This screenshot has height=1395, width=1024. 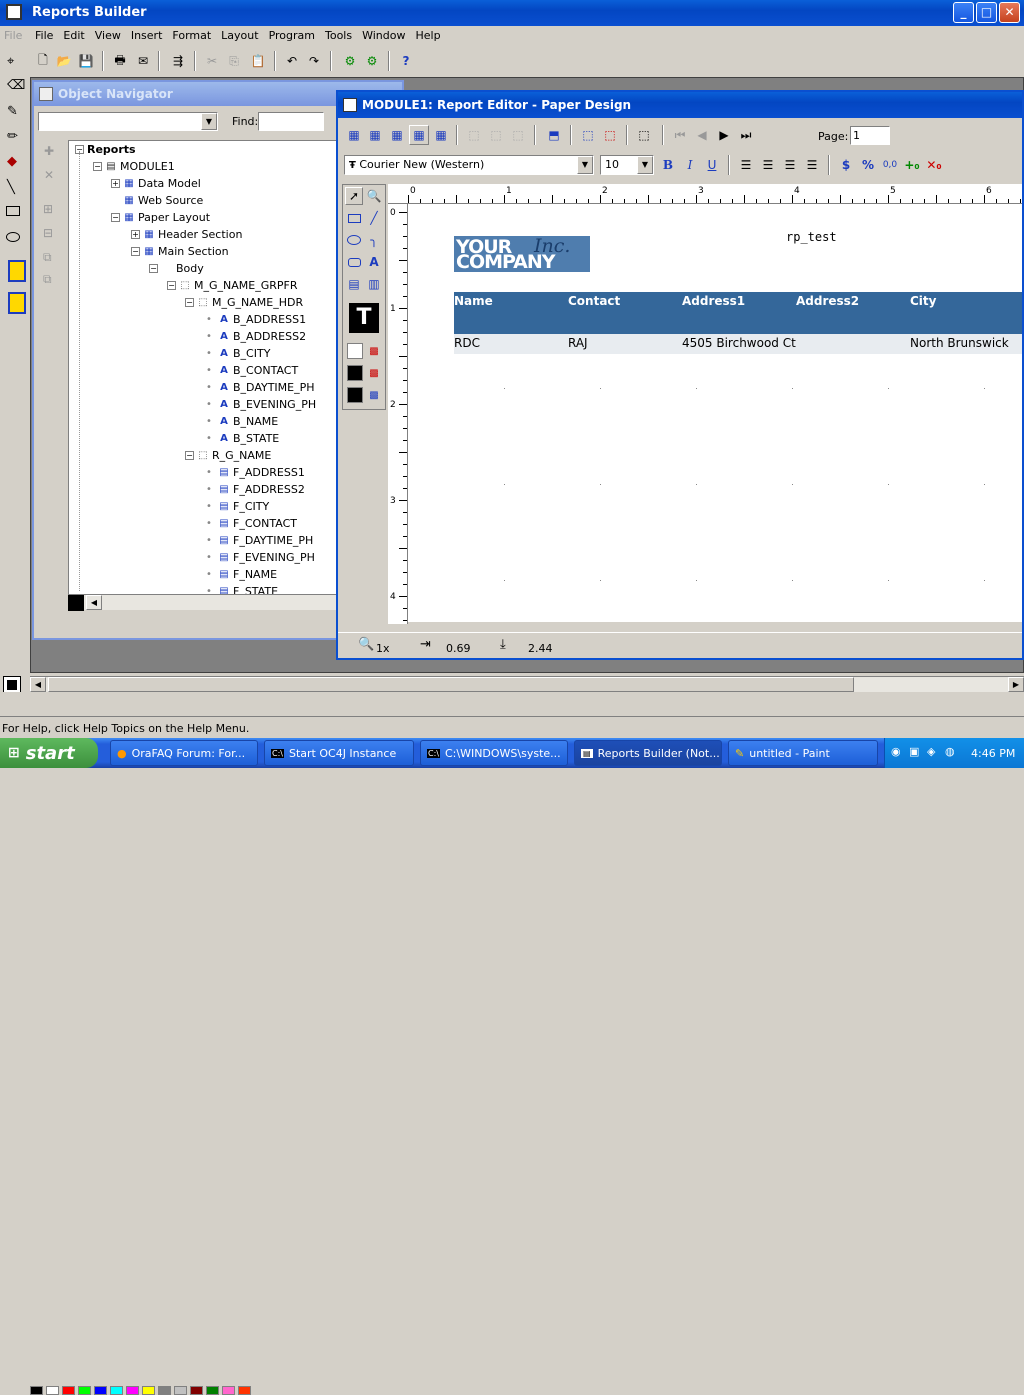 I want to click on menu-file: File, so click(x=44, y=36).